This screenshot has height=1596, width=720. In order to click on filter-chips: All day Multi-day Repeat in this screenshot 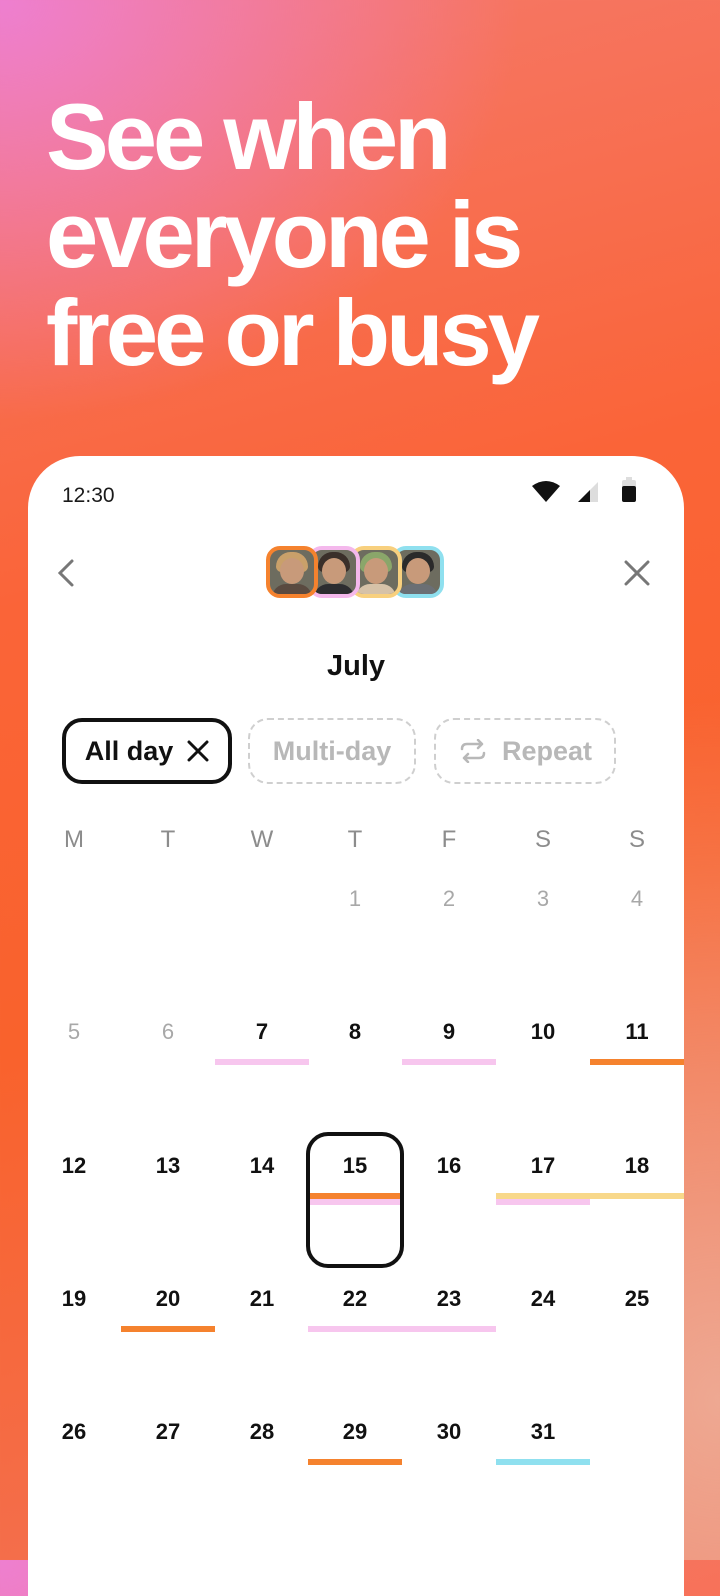, I will do `click(362, 753)`.